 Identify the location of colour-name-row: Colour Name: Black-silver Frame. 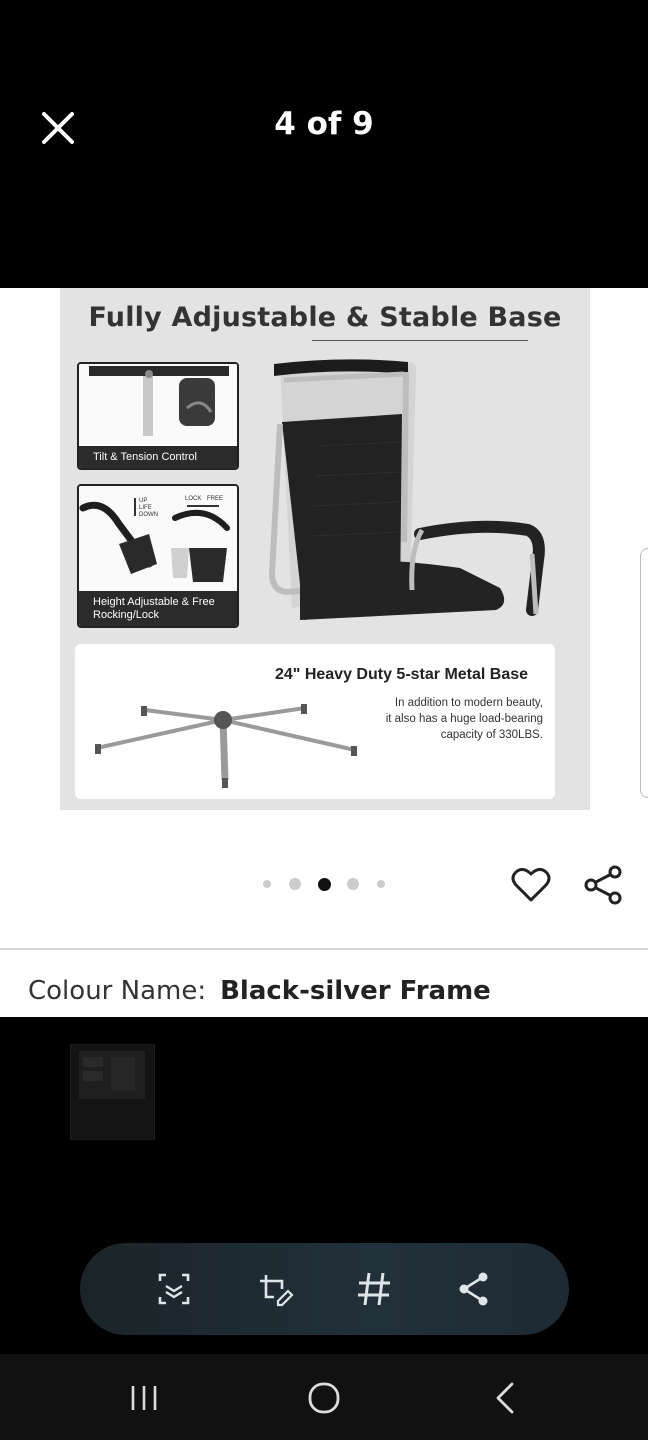
(259, 991).